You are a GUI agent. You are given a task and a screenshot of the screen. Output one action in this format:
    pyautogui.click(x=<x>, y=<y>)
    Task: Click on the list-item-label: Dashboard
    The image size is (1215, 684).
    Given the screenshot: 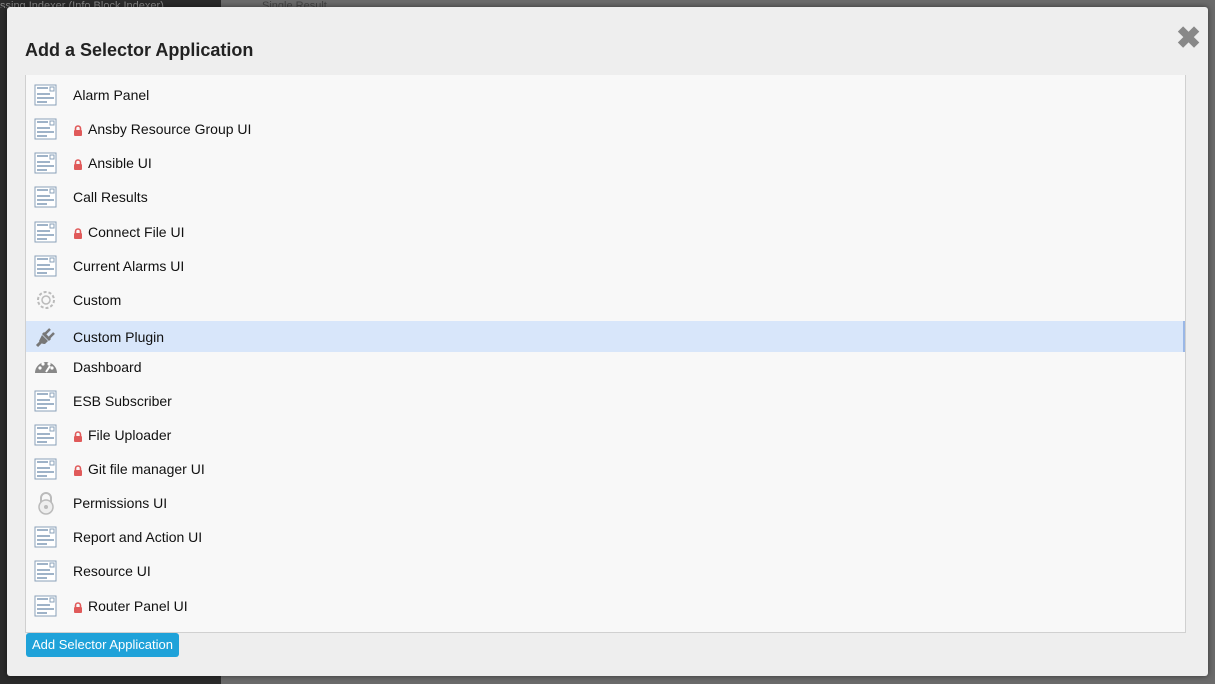 What is the action you would take?
    pyautogui.click(x=107, y=367)
    